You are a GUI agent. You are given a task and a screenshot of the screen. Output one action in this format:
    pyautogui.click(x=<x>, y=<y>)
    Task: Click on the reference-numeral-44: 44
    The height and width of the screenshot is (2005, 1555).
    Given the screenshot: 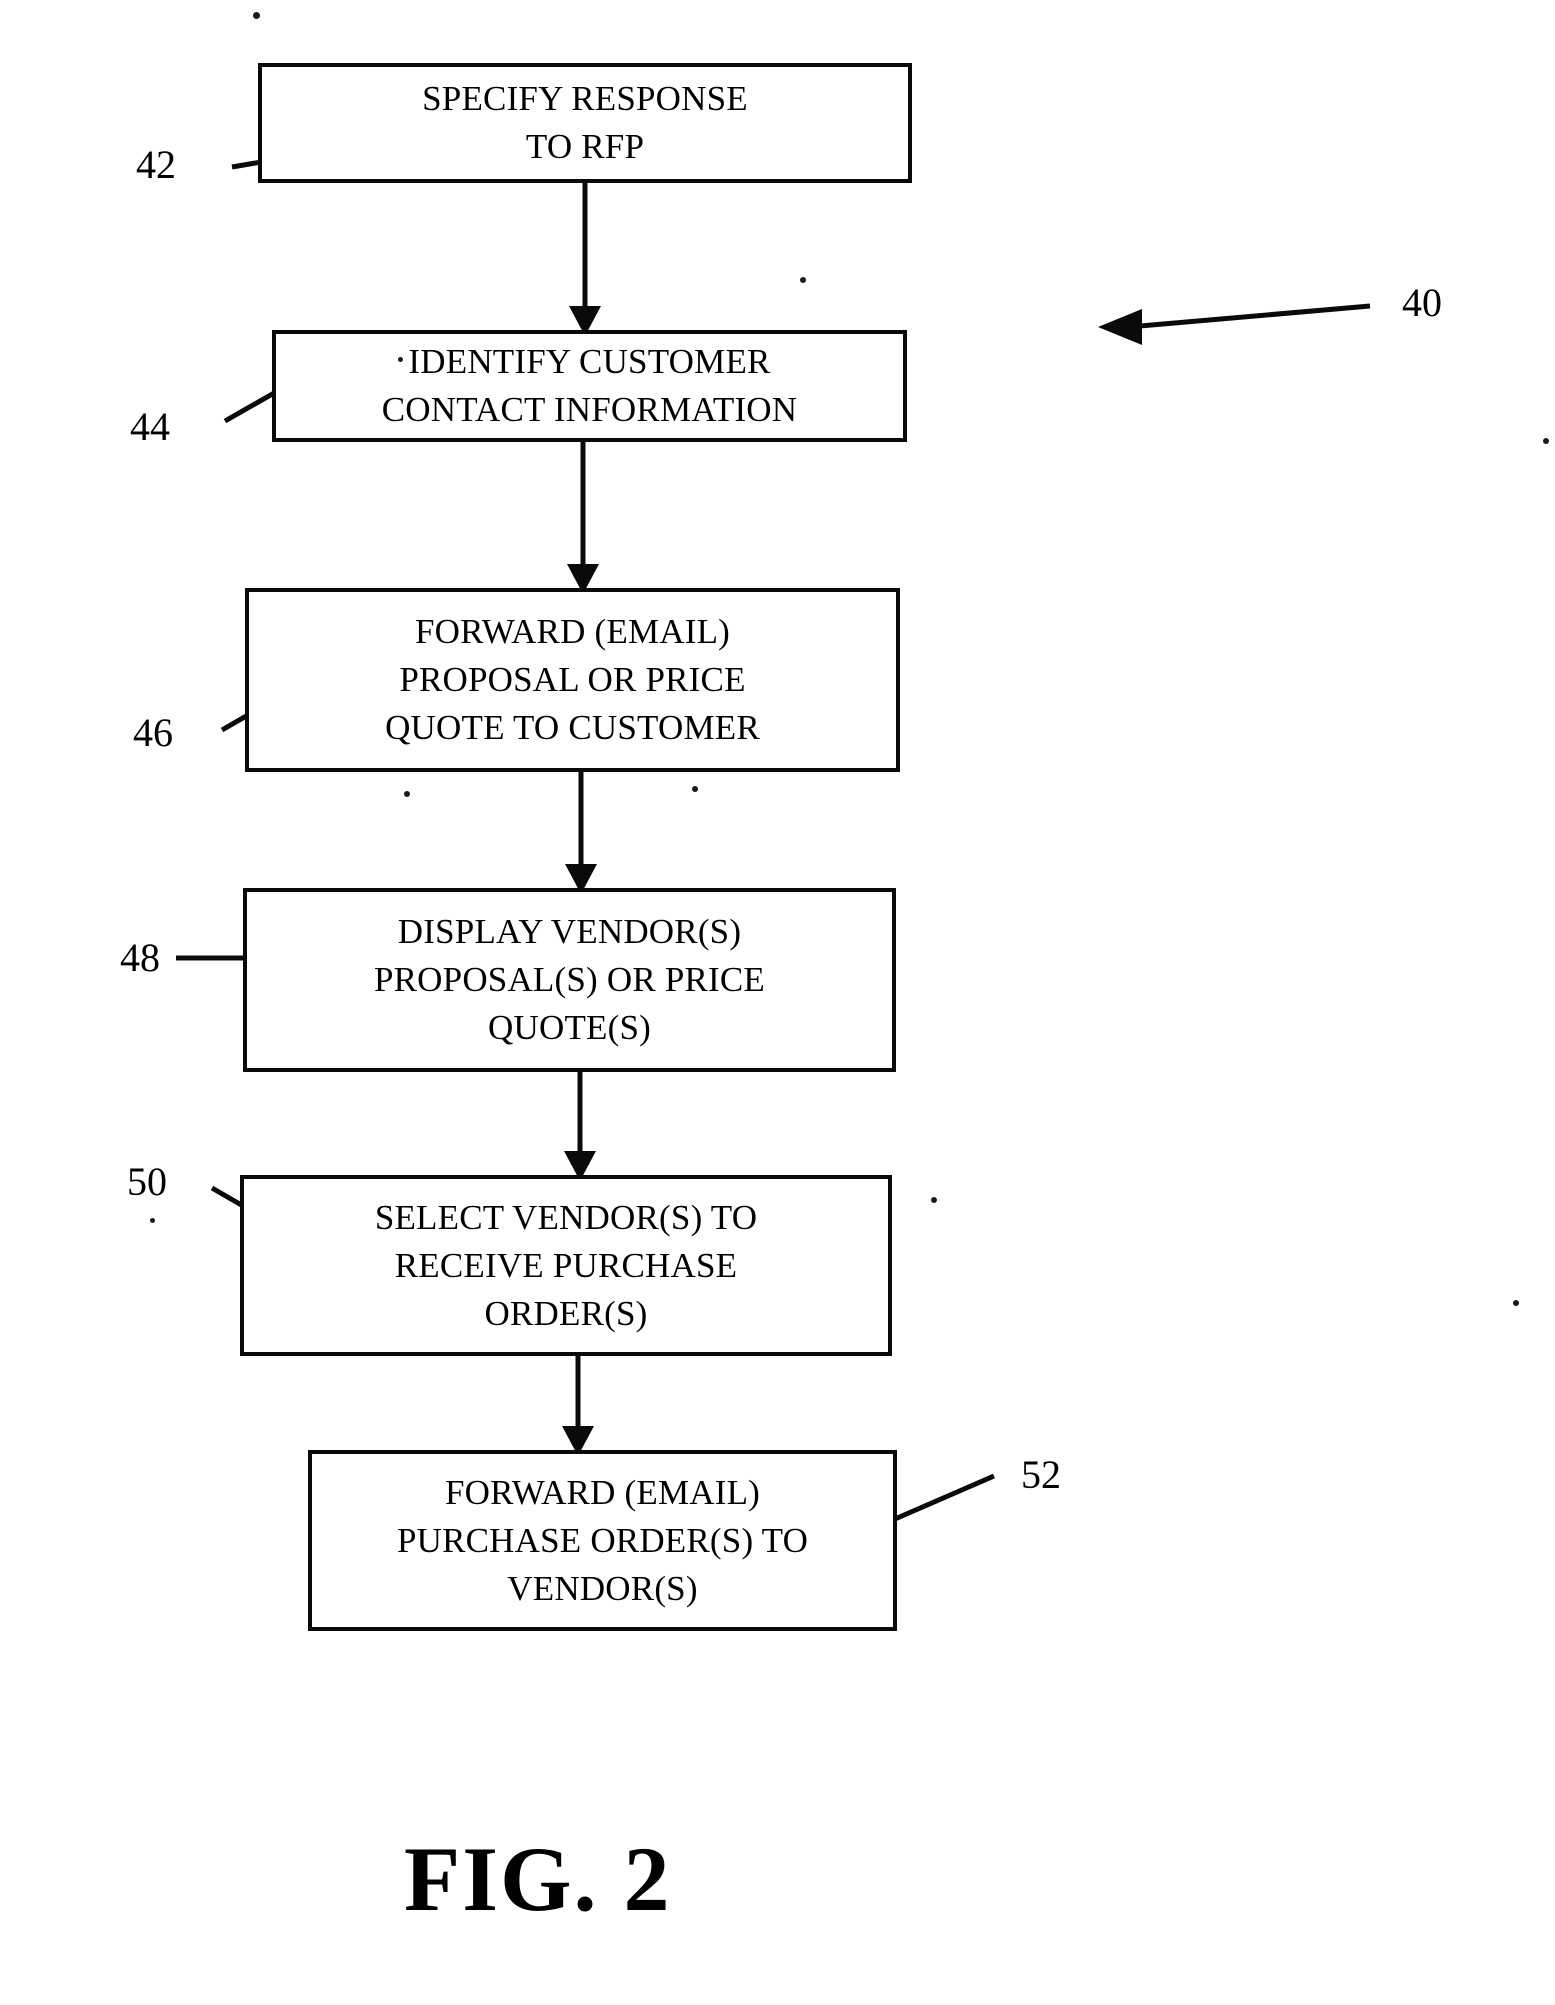 What is the action you would take?
    pyautogui.click(x=150, y=426)
    